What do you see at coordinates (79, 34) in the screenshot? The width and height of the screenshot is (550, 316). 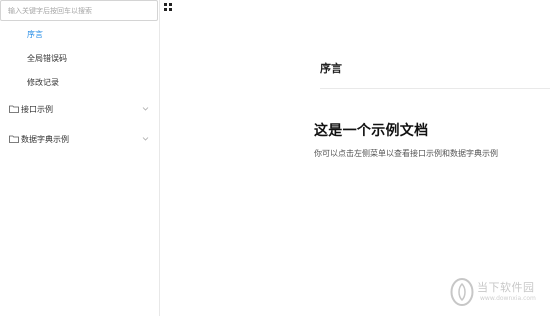 I see `sidebar-item-preface: 序言` at bounding box center [79, 34].